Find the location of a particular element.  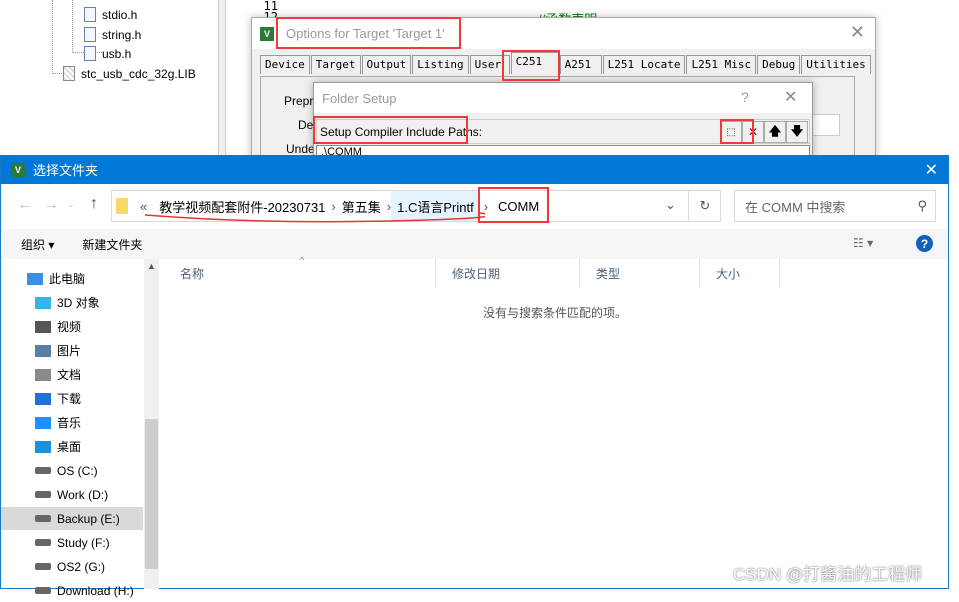

library-file-icon is located at coordinates (69, 73).